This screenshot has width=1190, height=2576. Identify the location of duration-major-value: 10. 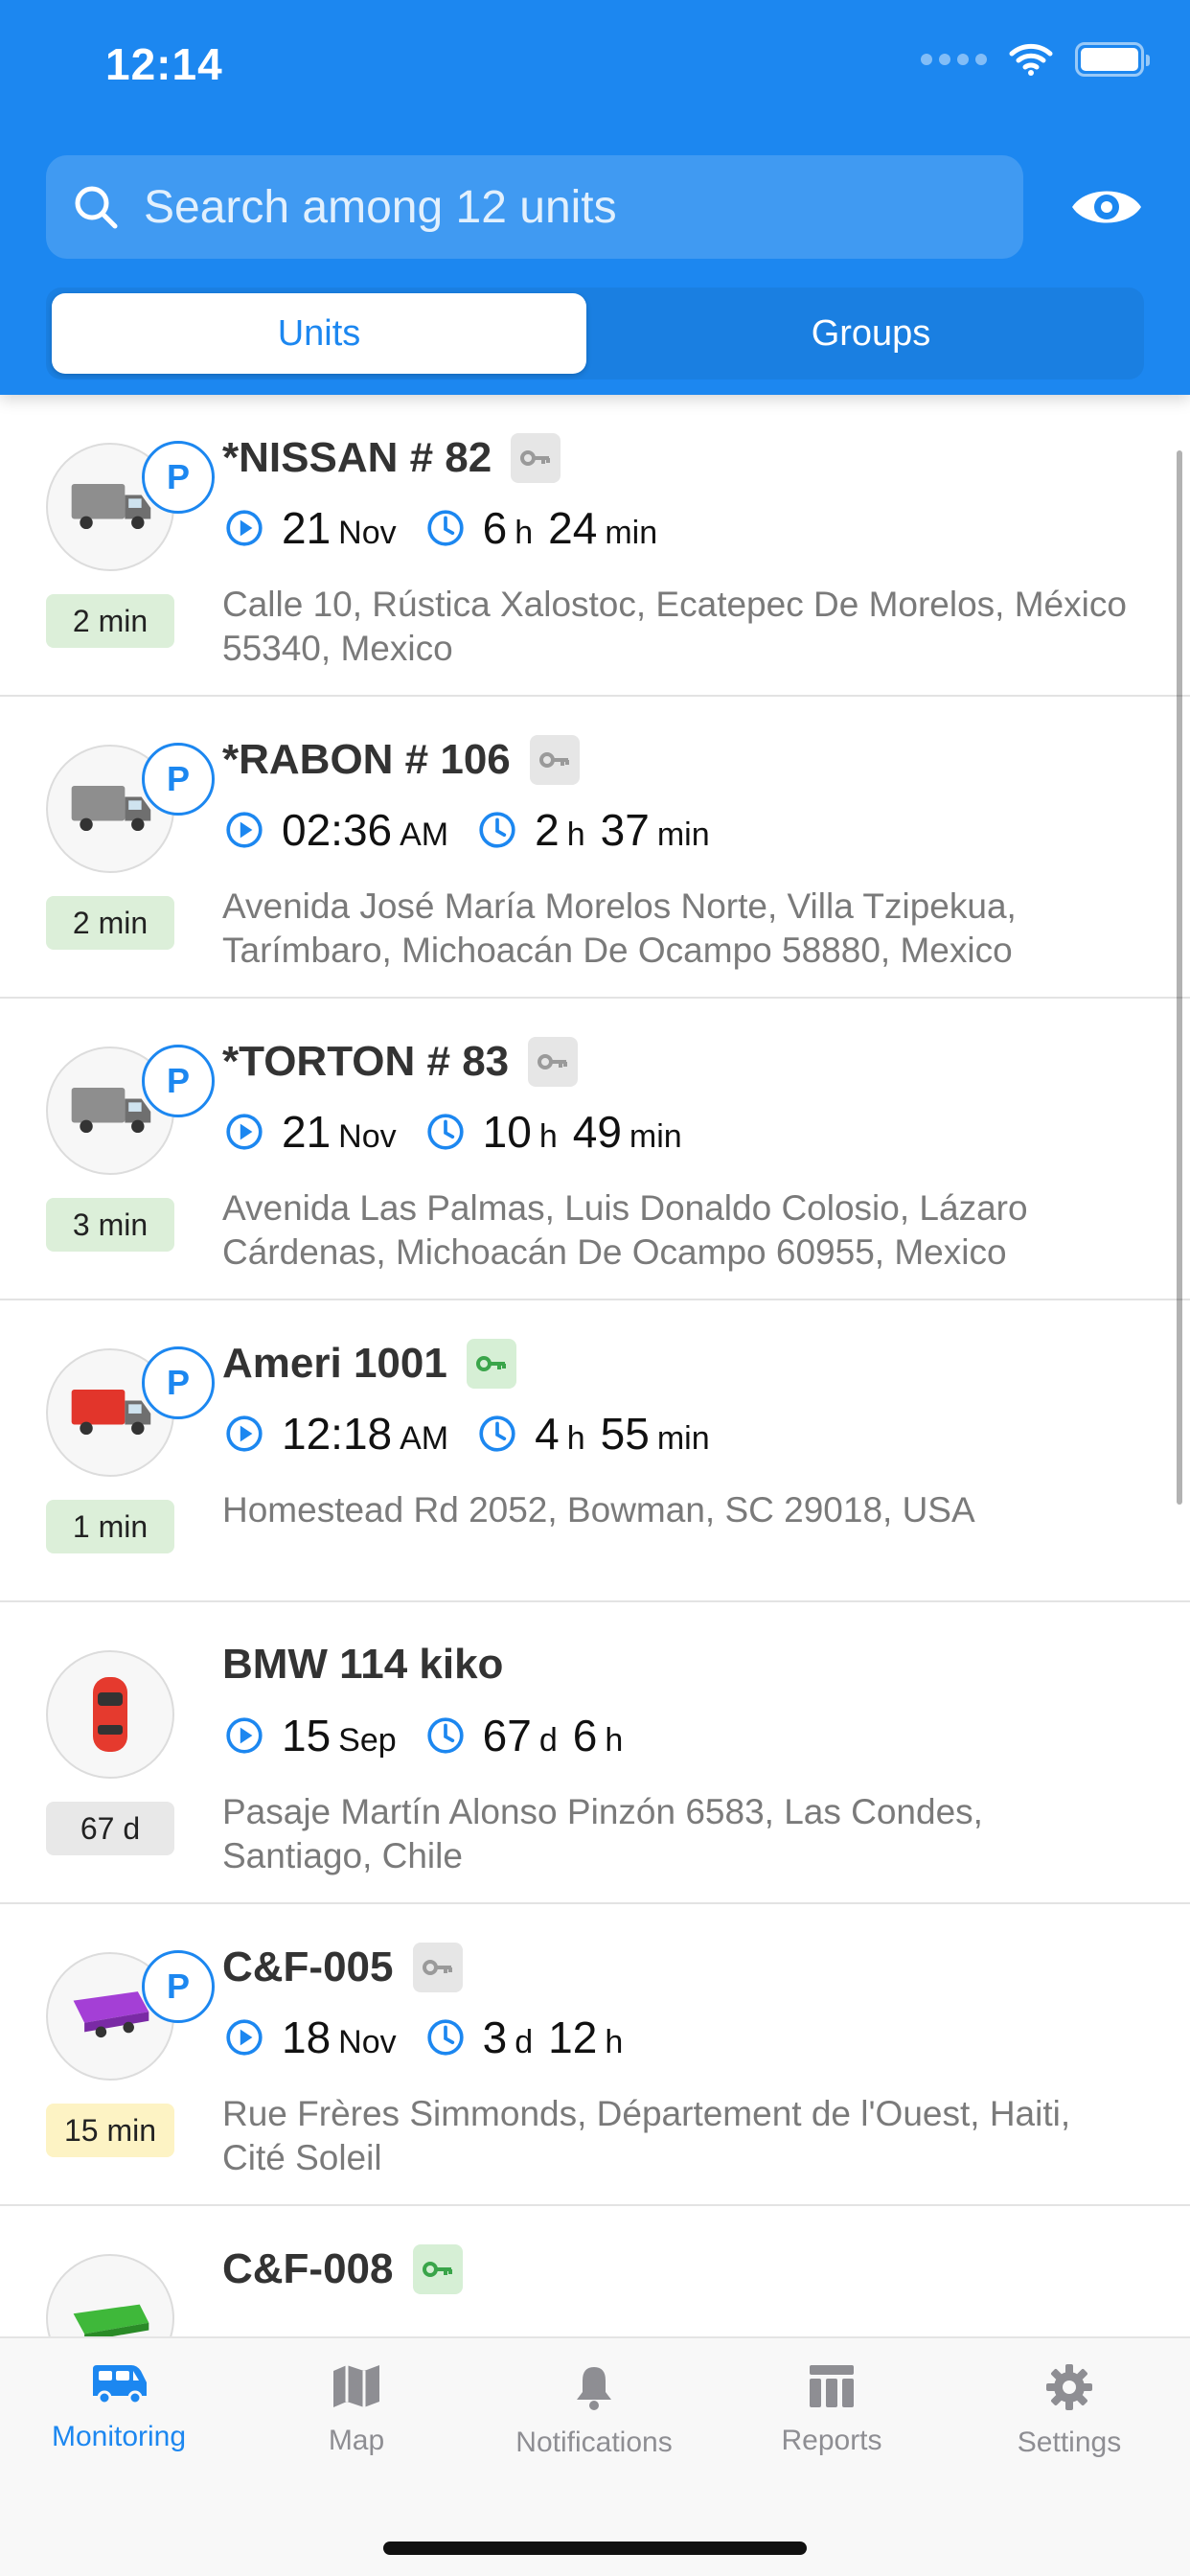
(507, 1132).